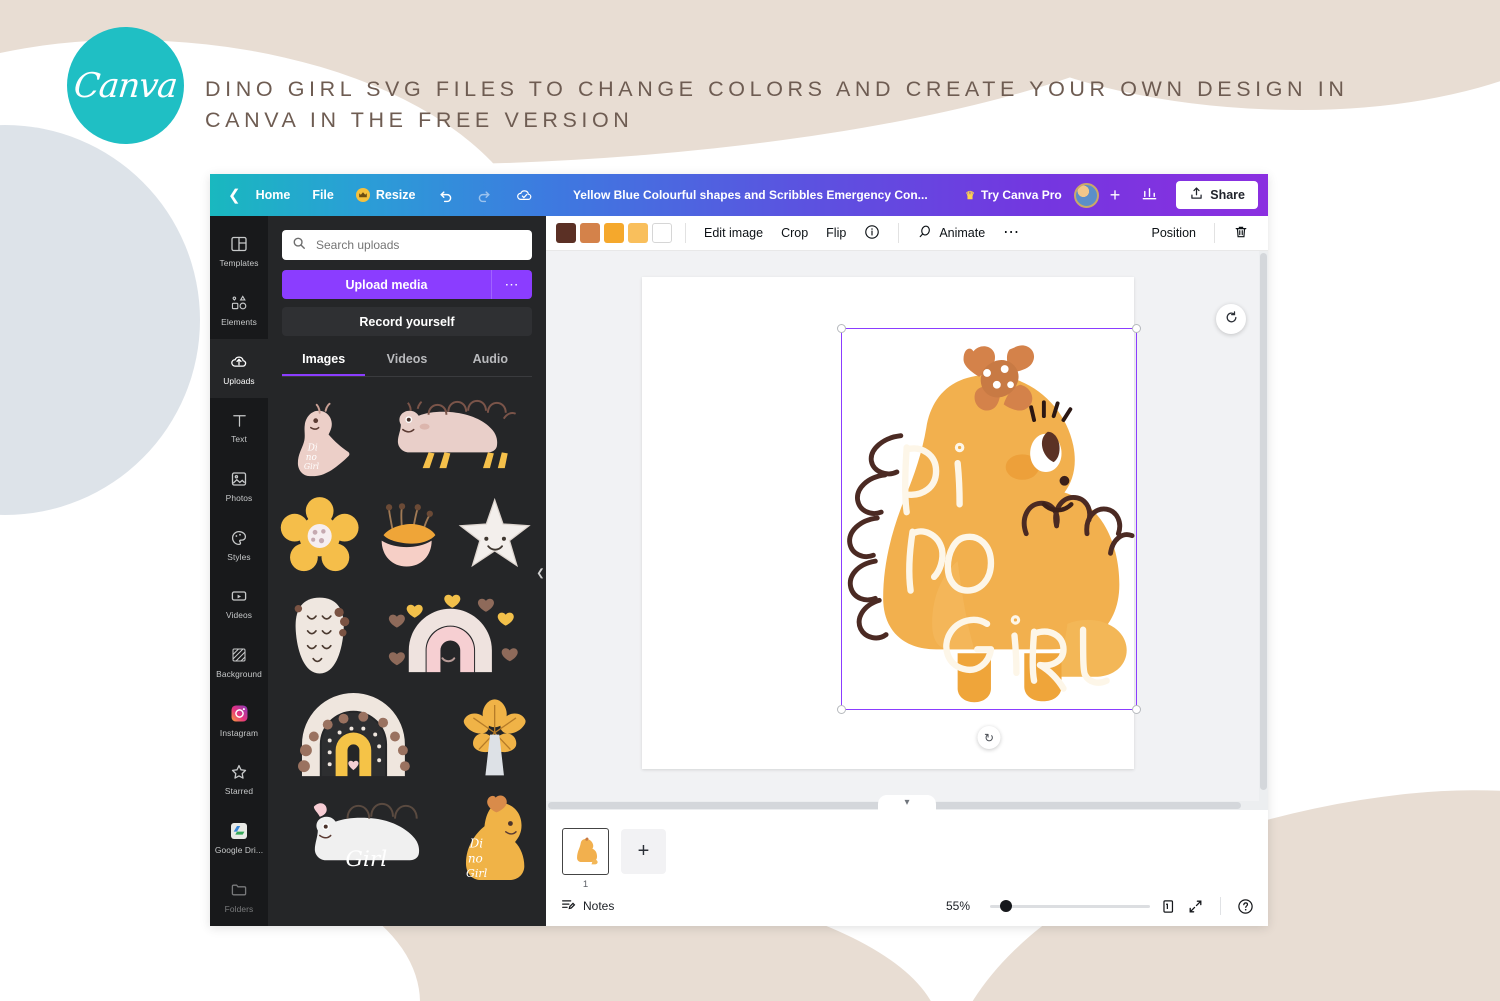 The width and height of the screenshot is (1500, 1001). Describe the element at coordinates (1245, 906) in the screenshot. I see `help-button` at that location.